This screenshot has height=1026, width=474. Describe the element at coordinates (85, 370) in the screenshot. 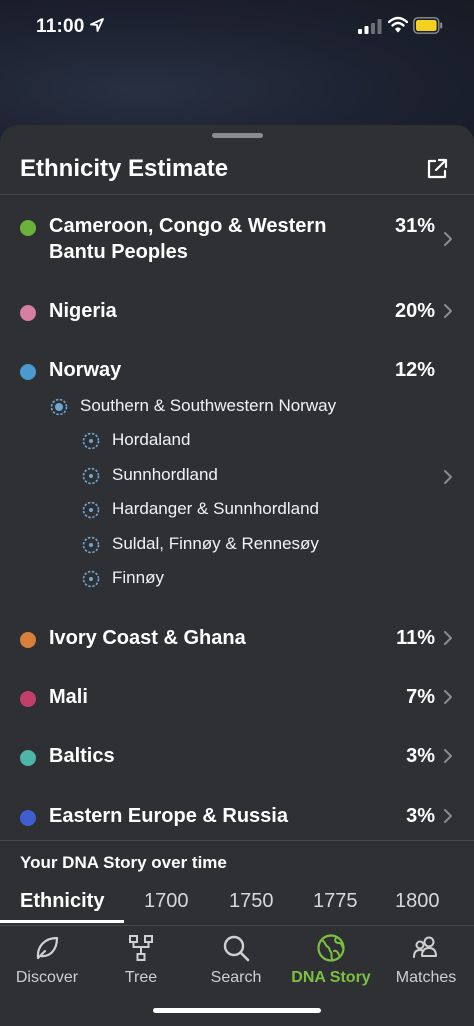

I see `region-label: Norway` at that location.